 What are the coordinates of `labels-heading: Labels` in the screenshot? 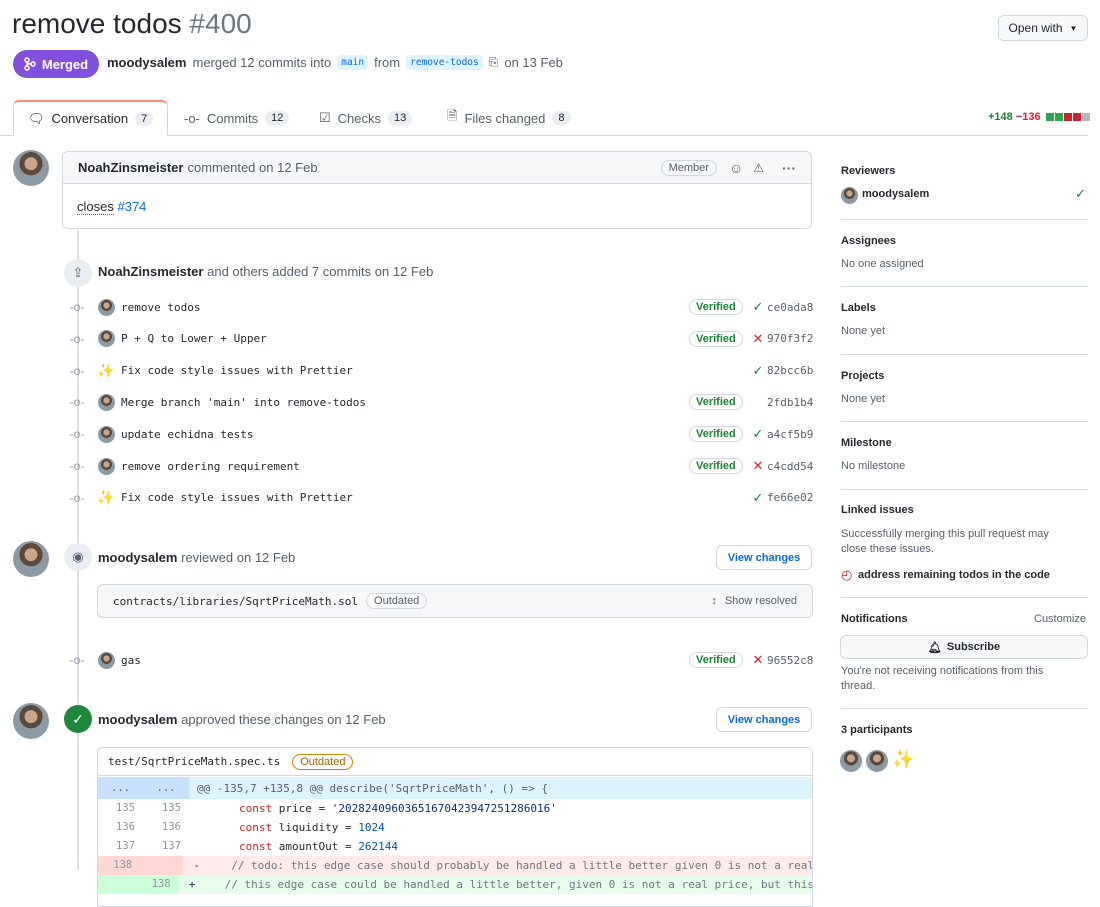 It's located at (858, 308).